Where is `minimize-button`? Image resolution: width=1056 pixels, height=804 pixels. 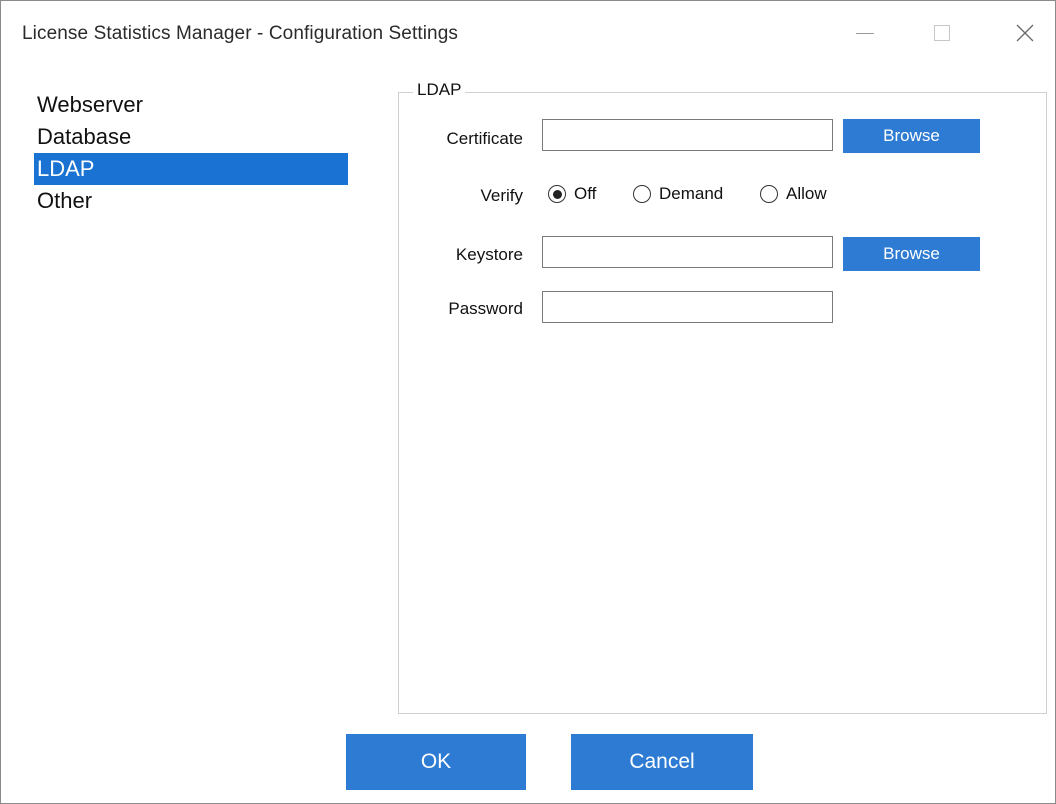
minimize-button is located at coordinates (865, 33).